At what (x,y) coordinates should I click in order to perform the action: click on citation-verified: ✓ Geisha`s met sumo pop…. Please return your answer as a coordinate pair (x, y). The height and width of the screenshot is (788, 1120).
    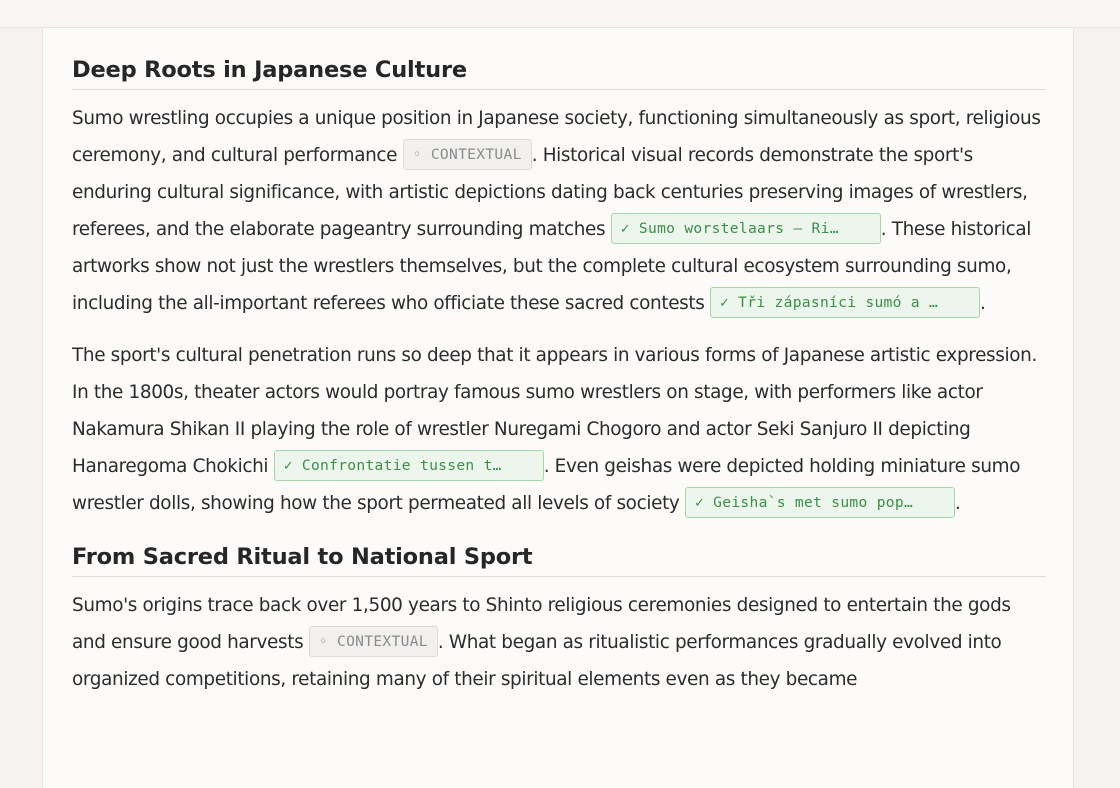
    Looking at the image, I should click on (819, 502).